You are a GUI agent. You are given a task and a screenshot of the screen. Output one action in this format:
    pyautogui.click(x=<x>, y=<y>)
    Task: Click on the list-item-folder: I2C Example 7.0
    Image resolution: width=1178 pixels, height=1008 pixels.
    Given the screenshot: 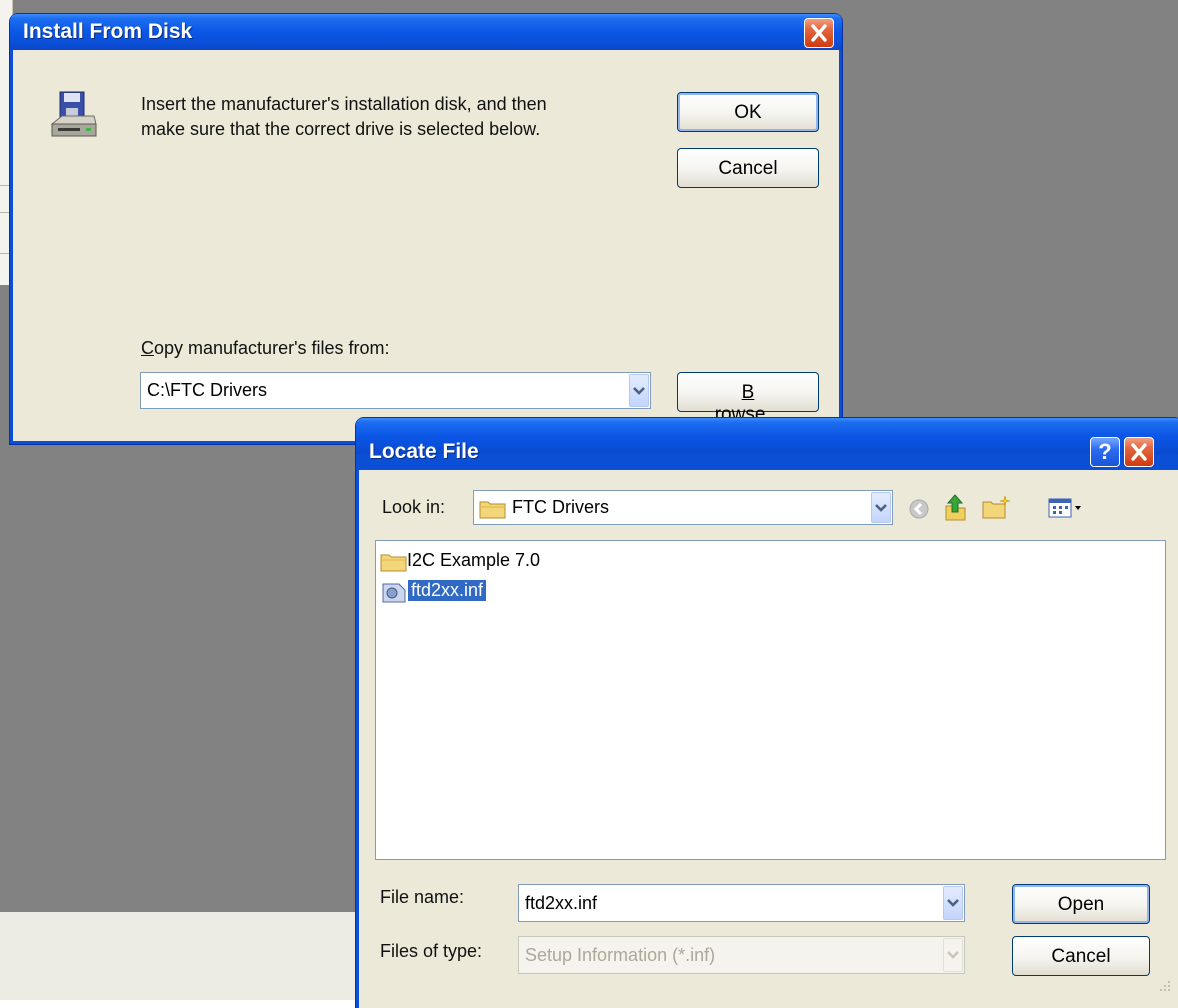 What is the action you would take?
    pyautogui.click(x=505, y=562)
    